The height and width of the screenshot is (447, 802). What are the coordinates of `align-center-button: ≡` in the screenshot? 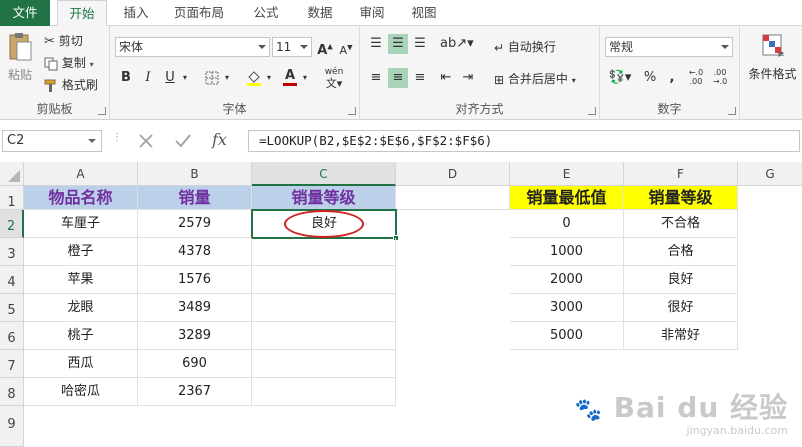 It's located at (398, 78).